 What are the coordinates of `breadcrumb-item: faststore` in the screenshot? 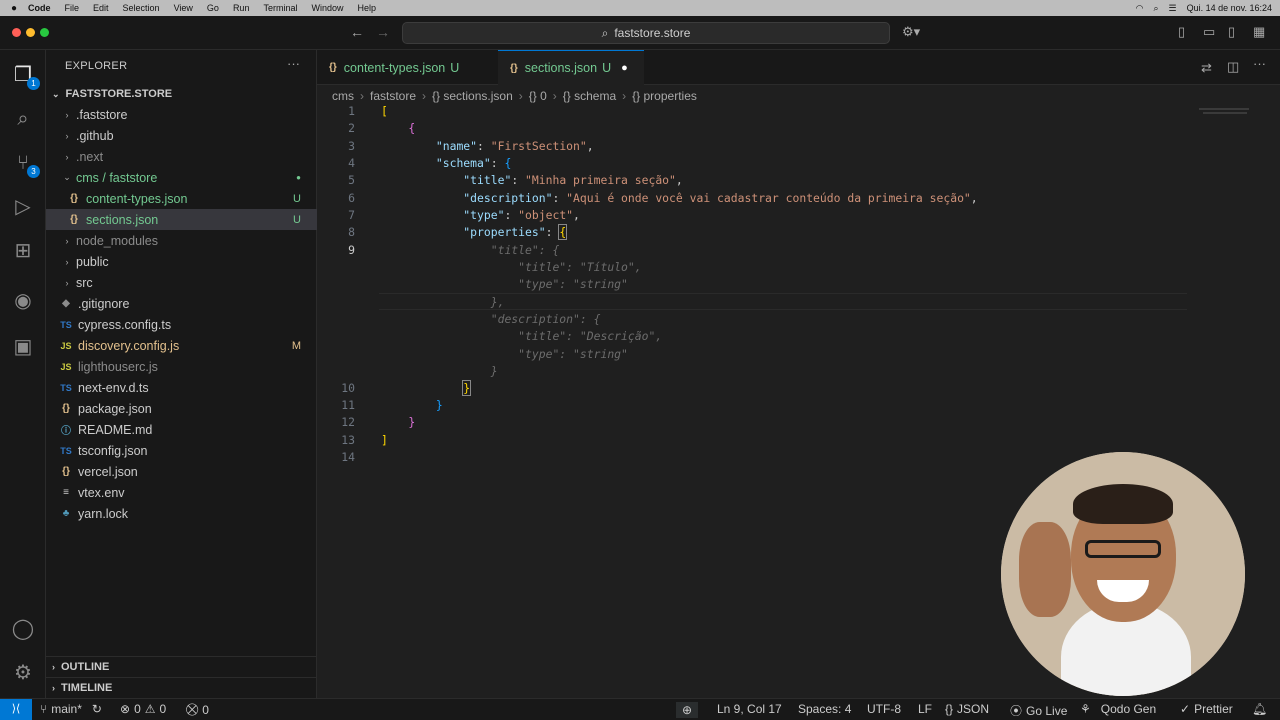 It's located at (393, 96).